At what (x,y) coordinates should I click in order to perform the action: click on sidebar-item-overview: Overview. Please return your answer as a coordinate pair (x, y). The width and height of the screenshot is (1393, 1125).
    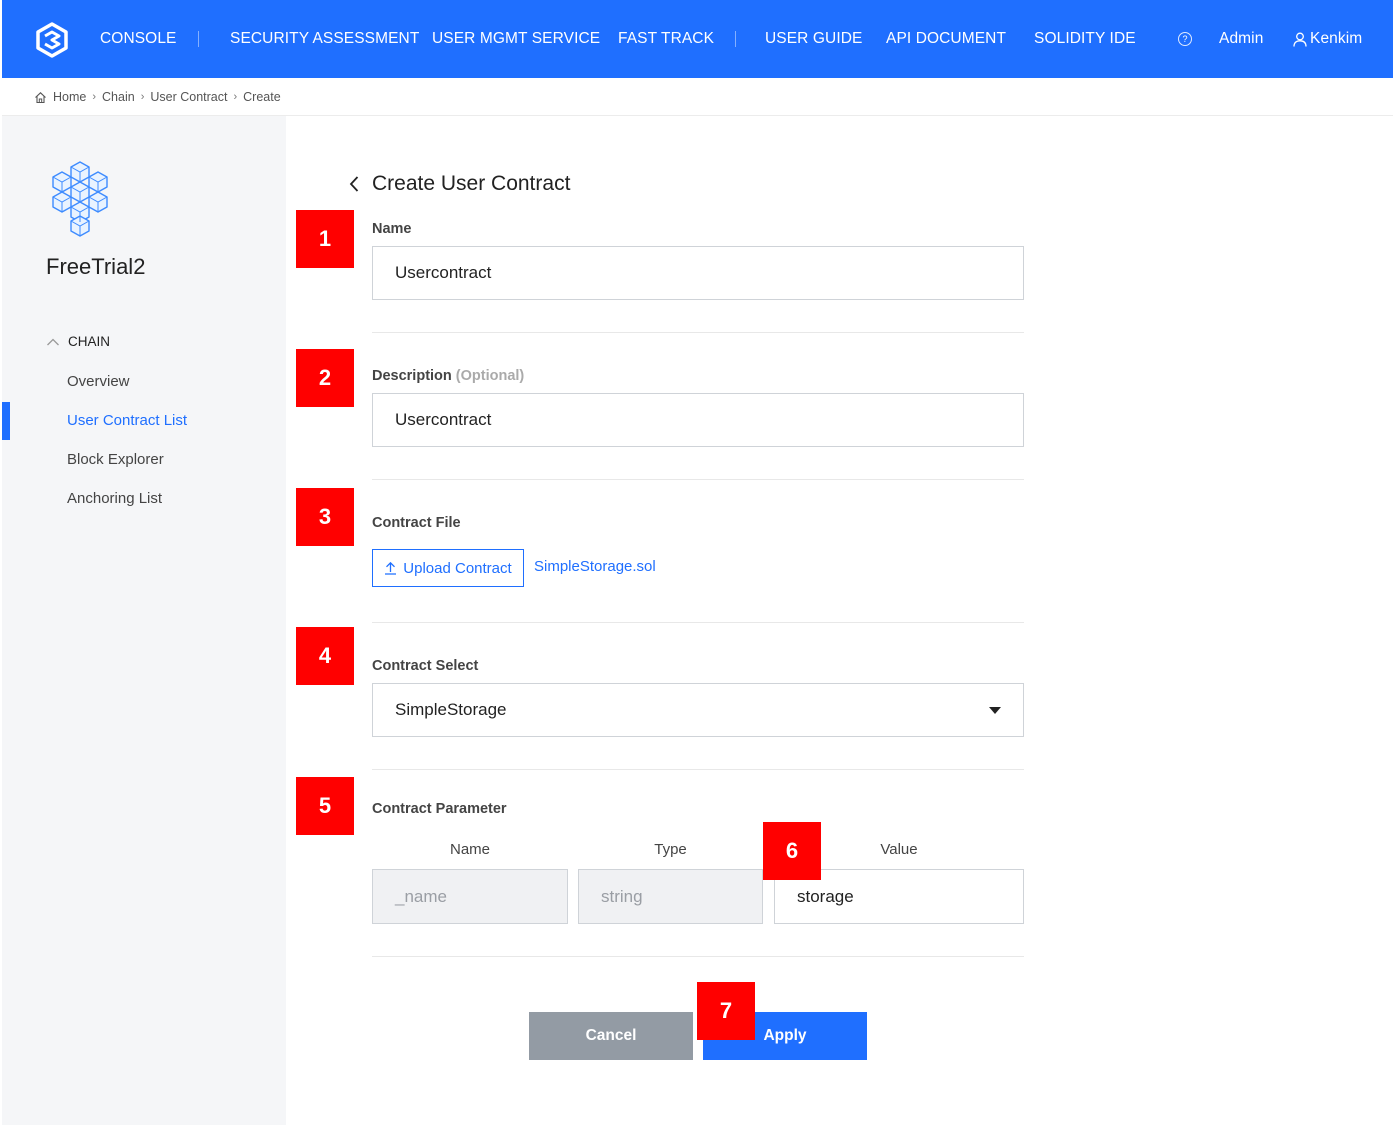
    Looking at the image, I should click on (98, 381).